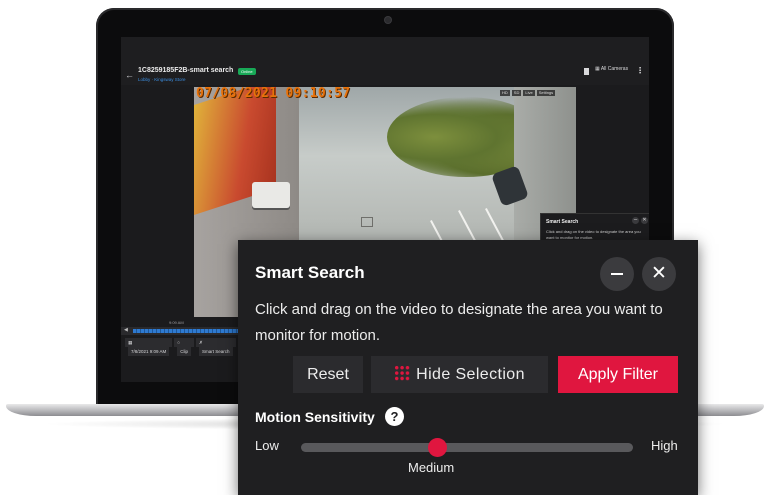  Describe the element at coordinates (640, 70) in the screenshot. I see `more-options-icon: ⋮` at that location.